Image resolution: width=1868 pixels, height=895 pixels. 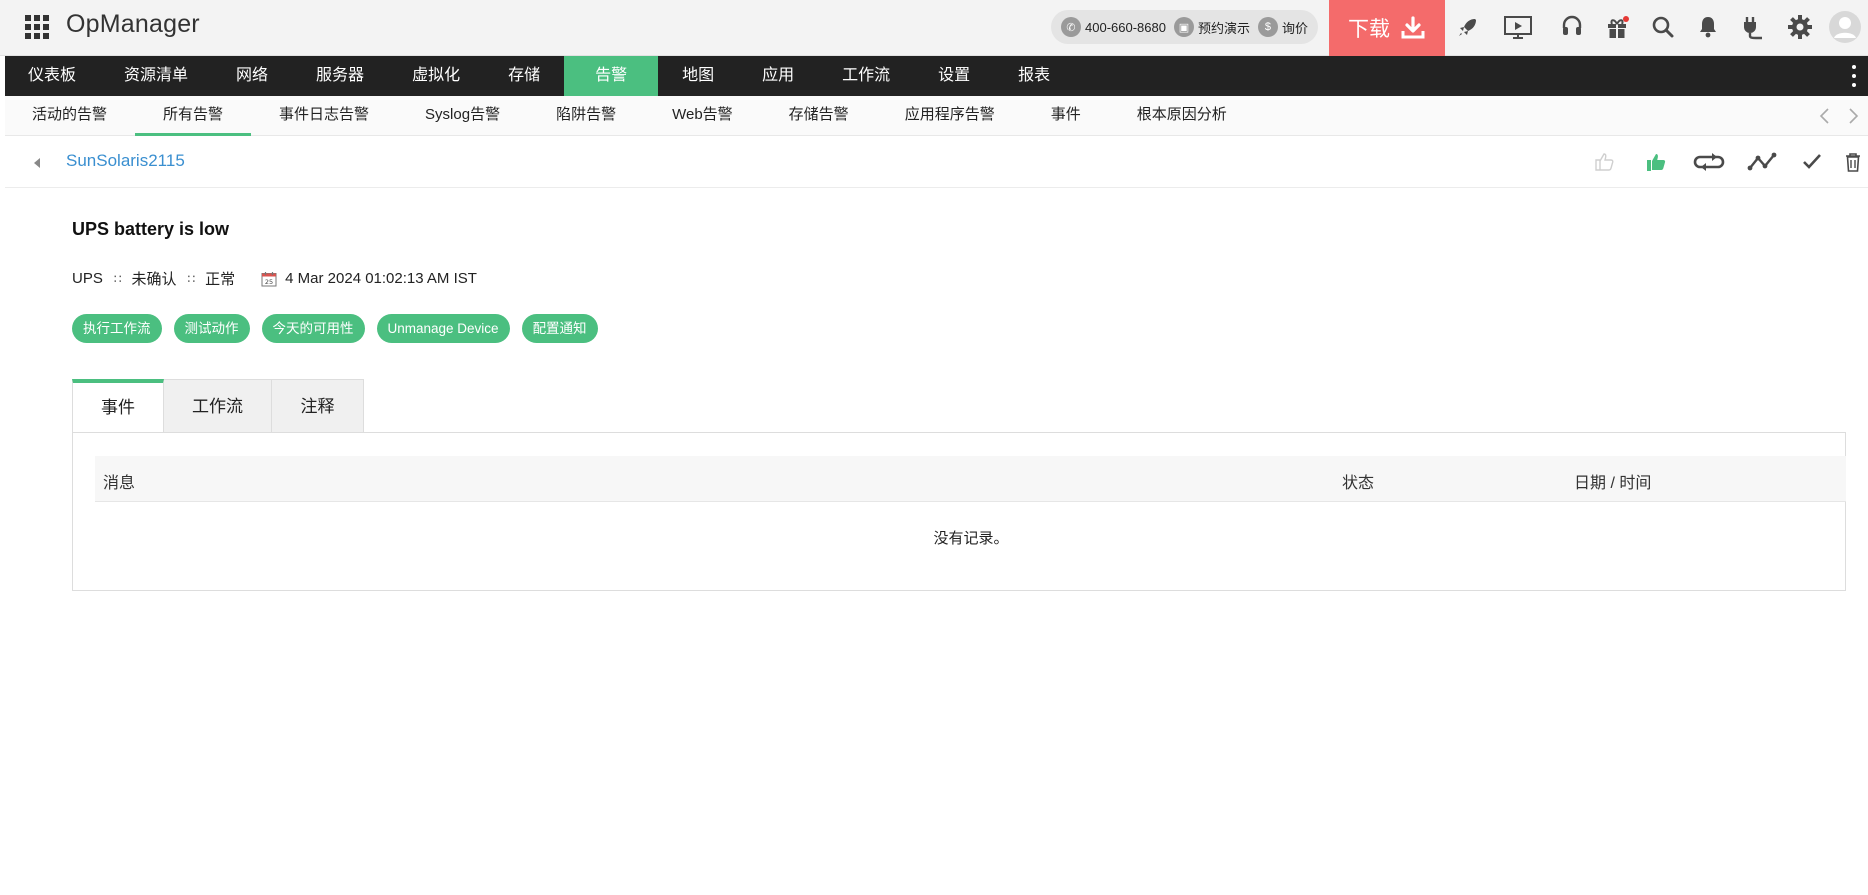 I want to click on check-icon, so click(x=1812, y=162).